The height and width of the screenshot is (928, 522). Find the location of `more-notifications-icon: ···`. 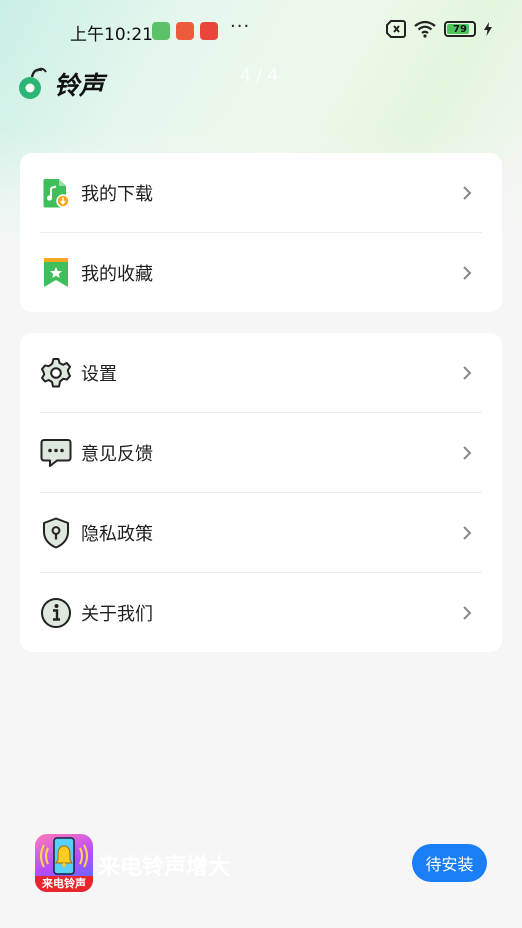

more-notifications-icon: ··· is located at coordinates (240, 26).